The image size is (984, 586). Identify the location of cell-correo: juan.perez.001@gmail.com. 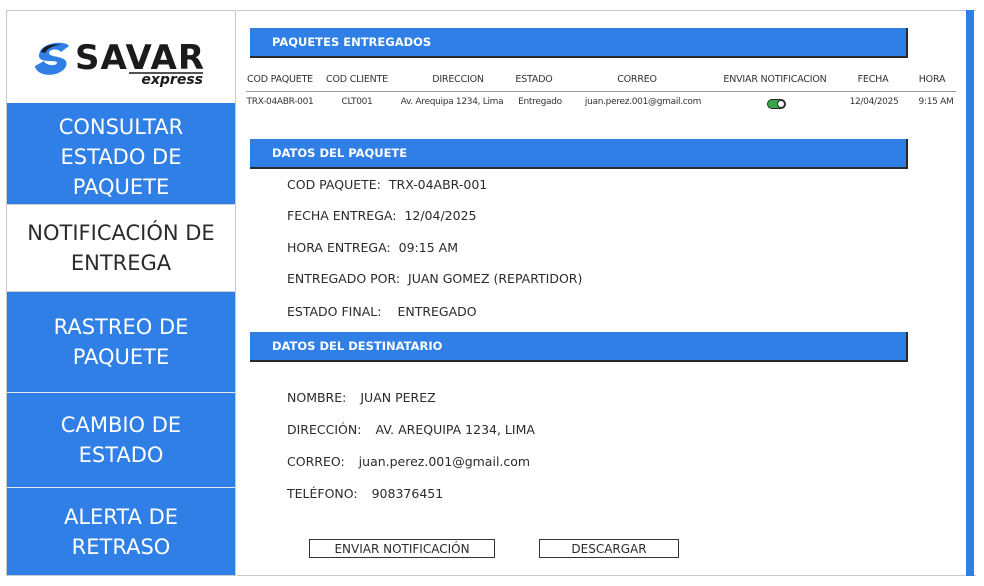
(643, 102).